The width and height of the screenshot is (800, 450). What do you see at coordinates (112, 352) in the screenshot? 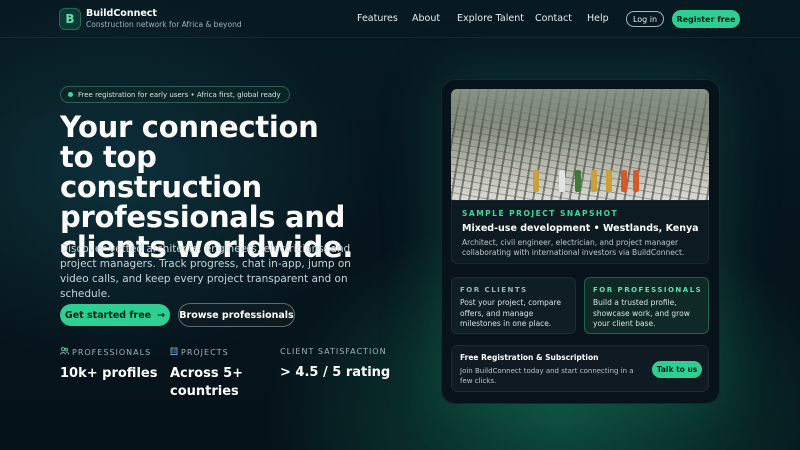
I see `stat-label: PROFESSIONALS` at bounding box center [112, 352].